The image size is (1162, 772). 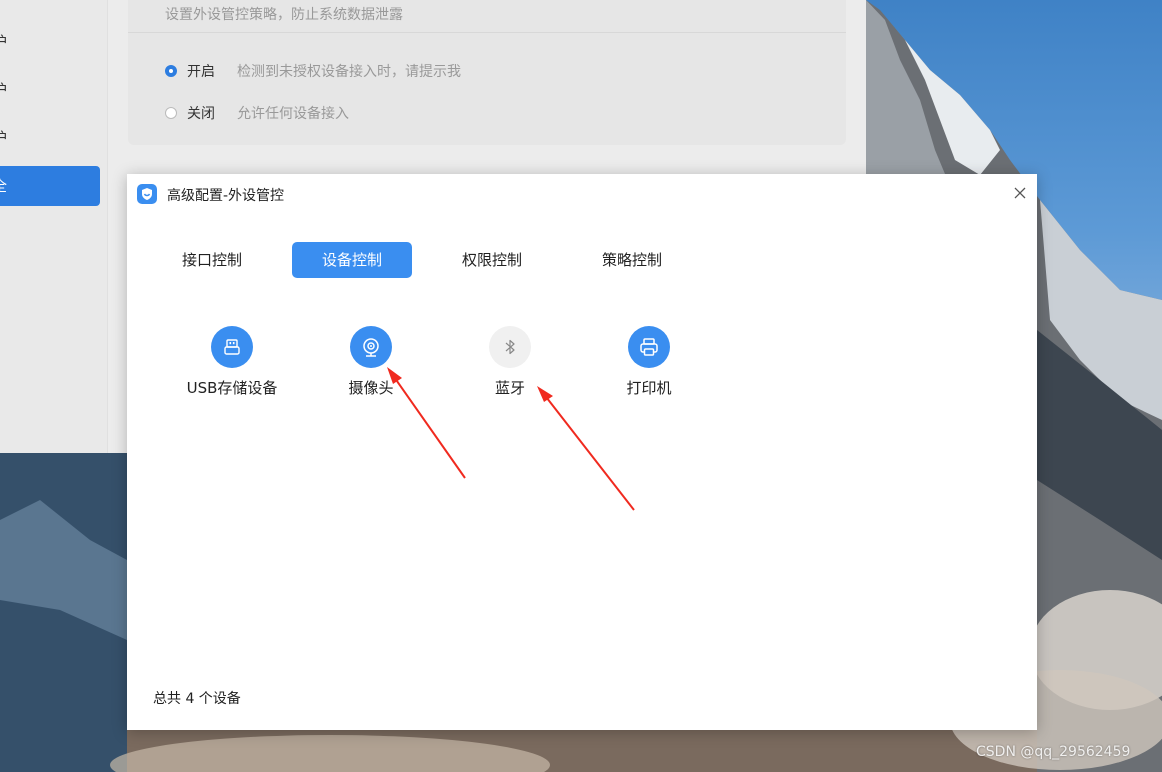 What do you see at coordinates (371, 388) in the screenshot?
I see `device-label: 摄像头` at bounding box center [371, 388].